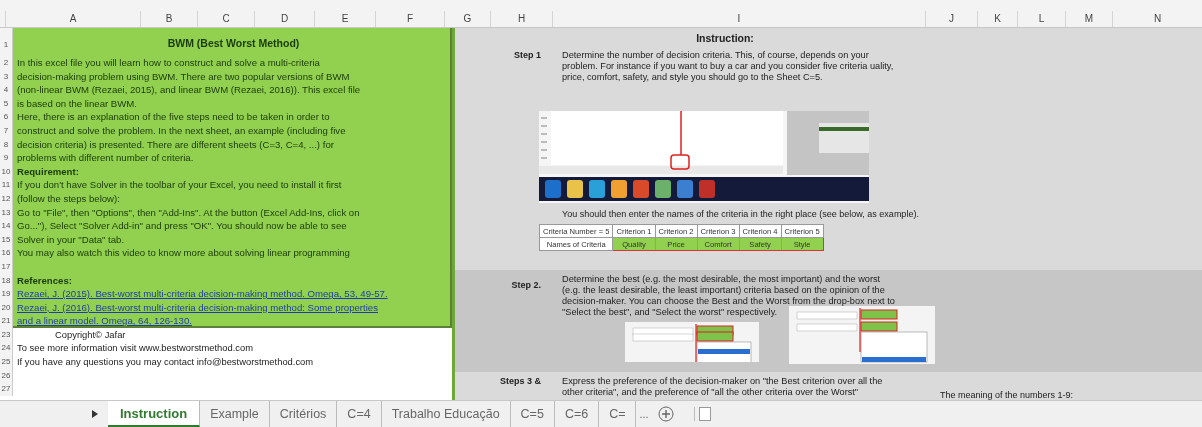 This screenshot has width=1202, height=427. I want to click on cell-text: Copyright© Jafar, so click(90, 334).